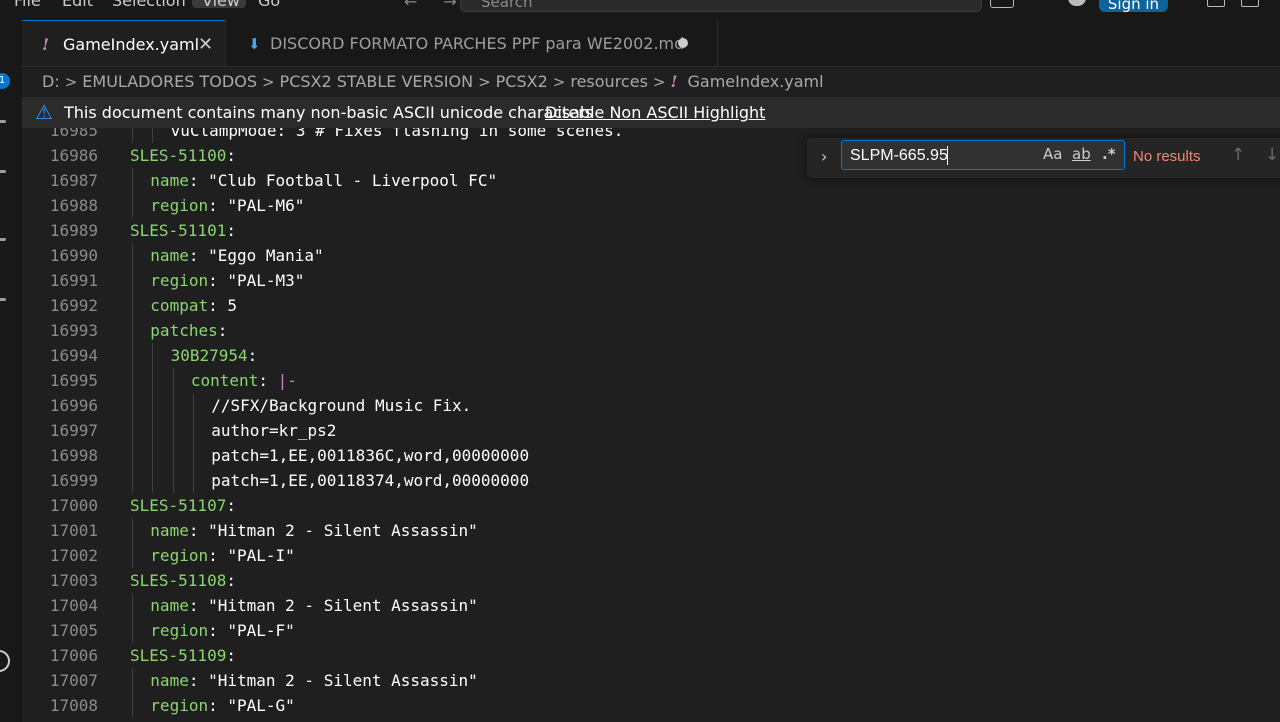  What do you see at coordinates (193, 305) in the screenshot?
I see `code-text: compat: 5` at bounding box center [193, 305].